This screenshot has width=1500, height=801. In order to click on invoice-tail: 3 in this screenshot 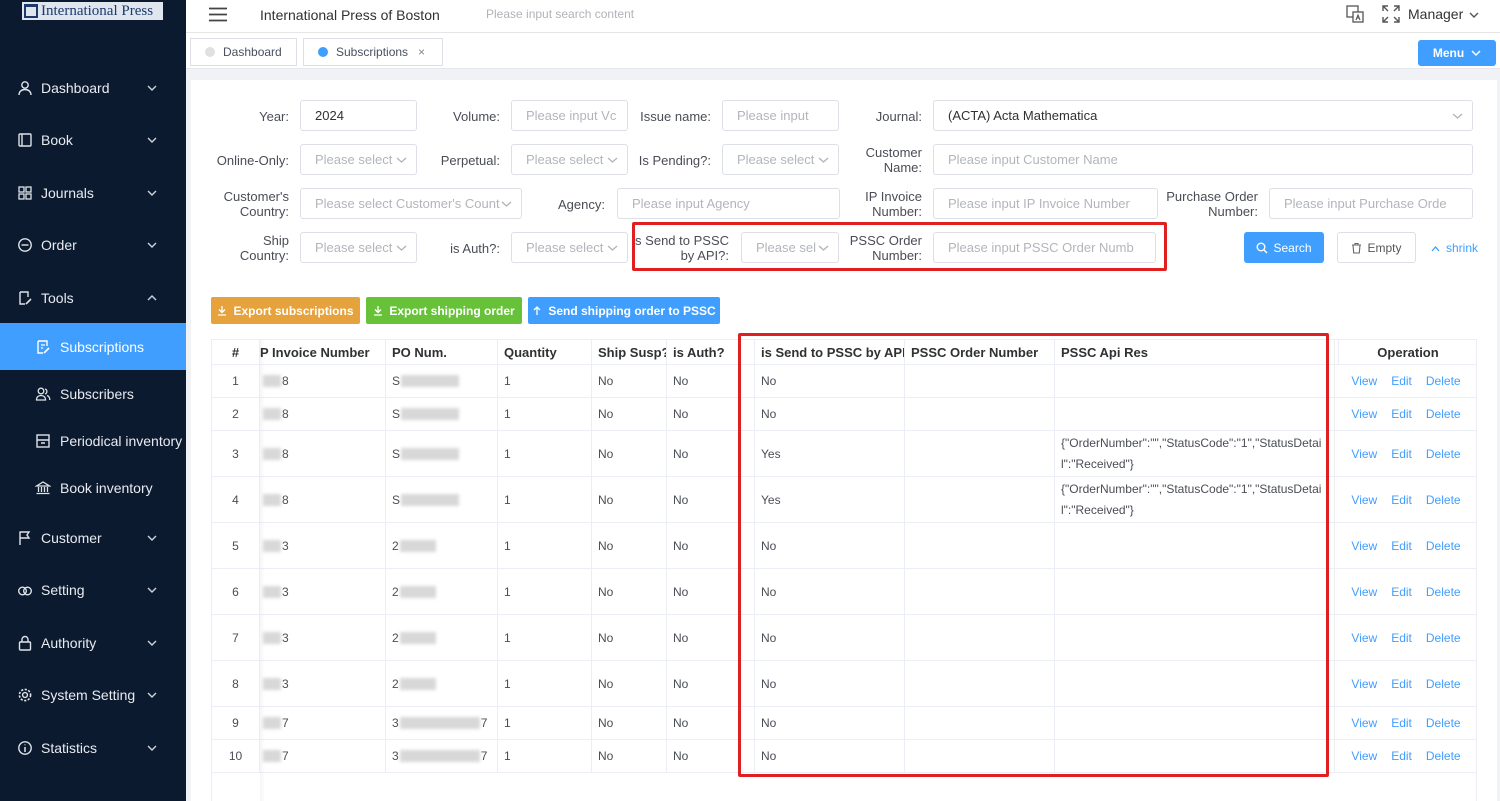, I will do `click(285, 545)`.